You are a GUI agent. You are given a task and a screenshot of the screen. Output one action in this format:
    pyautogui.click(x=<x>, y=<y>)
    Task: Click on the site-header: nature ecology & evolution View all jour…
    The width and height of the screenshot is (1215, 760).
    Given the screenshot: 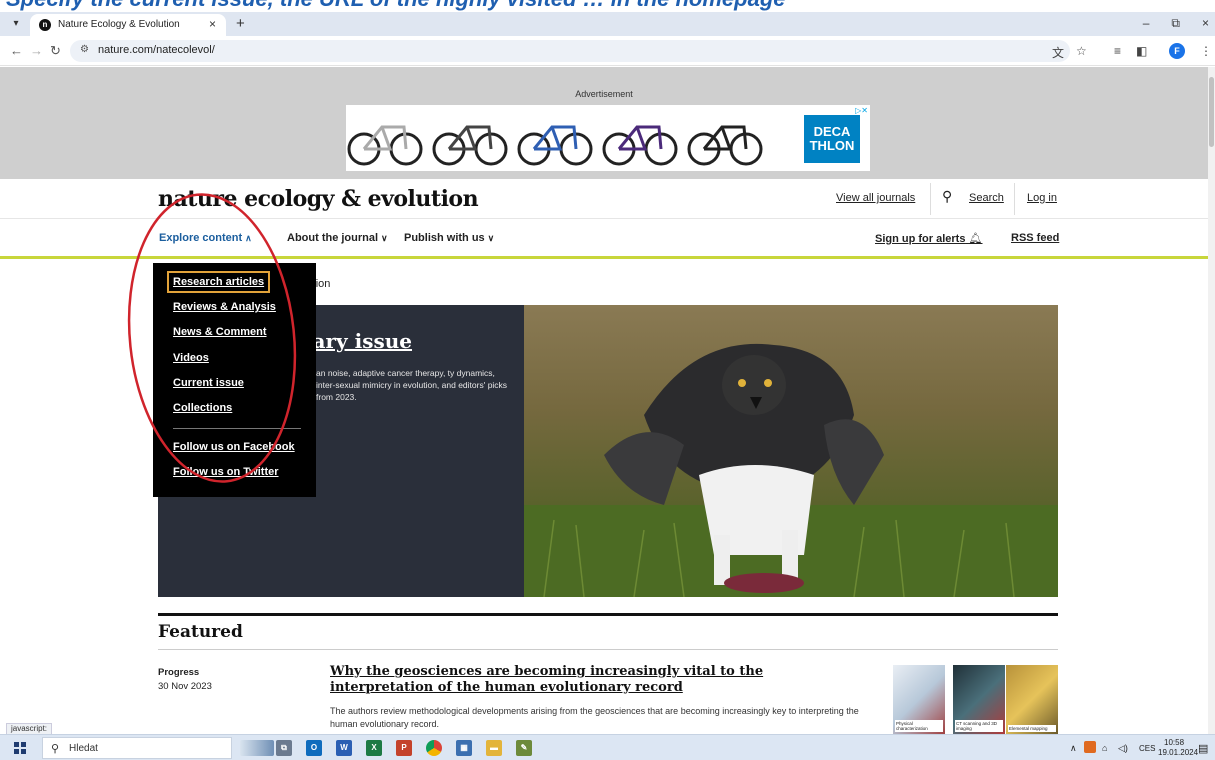 What is the action you would take?
    pyautogui.click(x=604, y=199)
    